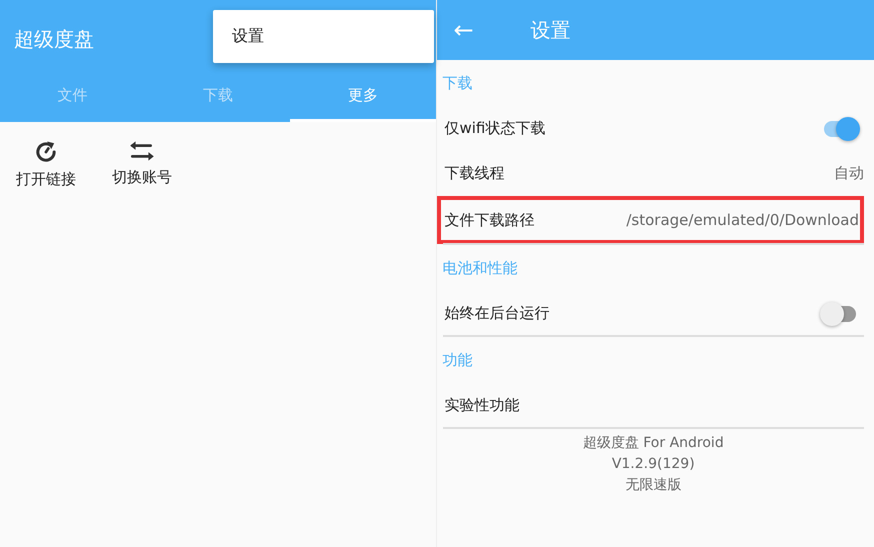 This screenshot has height=547, width=874. What do you see at coordinates (54, 39) in the screenshot?
I see `app-title: 超级度盘` at bounding box center [54, 39].